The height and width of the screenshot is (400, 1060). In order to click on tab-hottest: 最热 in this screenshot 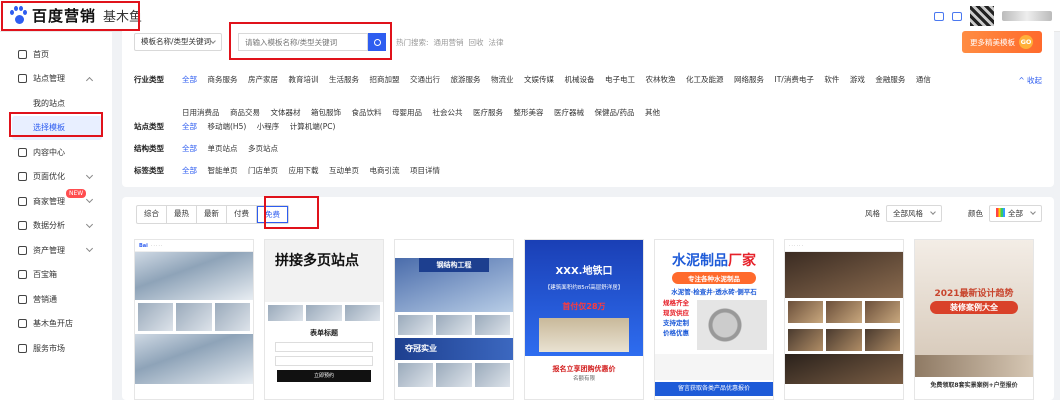, I will do `click(182, 214)`.